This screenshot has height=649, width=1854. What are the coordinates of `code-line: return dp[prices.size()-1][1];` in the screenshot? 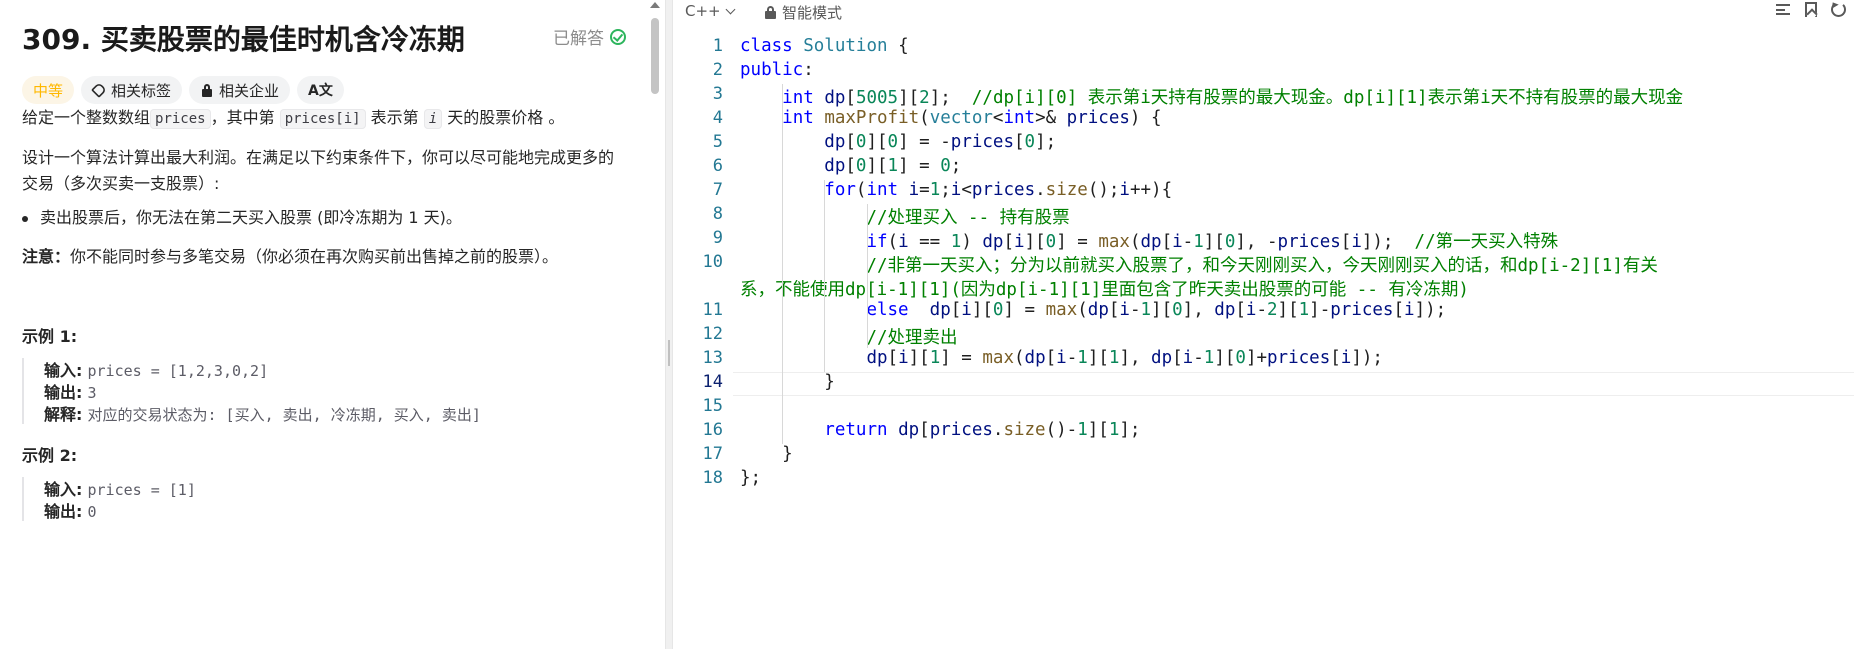 It's located at (940, 430).